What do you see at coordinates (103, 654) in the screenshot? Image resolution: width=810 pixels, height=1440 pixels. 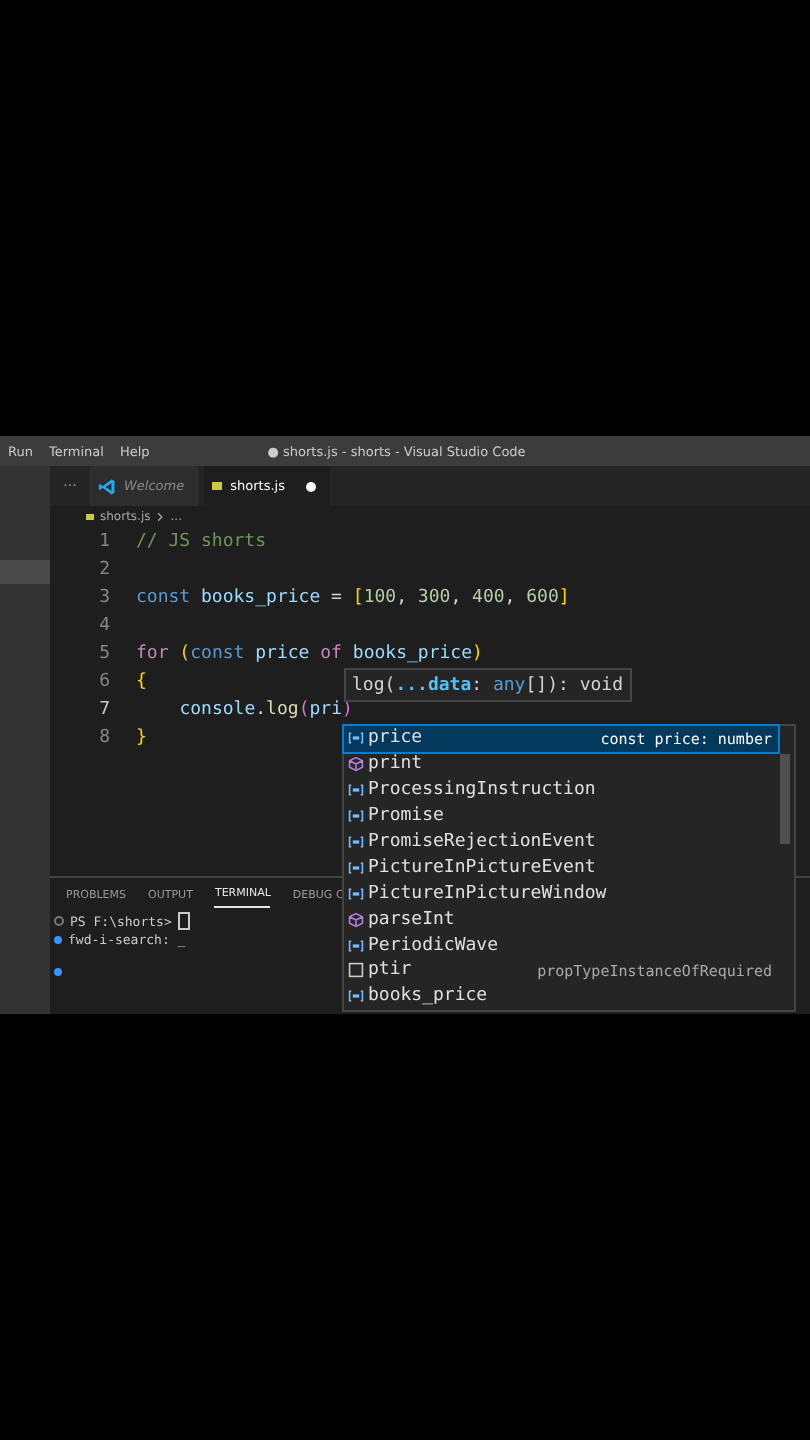 I see `line-number: 5` at bounding box center [103, 654].